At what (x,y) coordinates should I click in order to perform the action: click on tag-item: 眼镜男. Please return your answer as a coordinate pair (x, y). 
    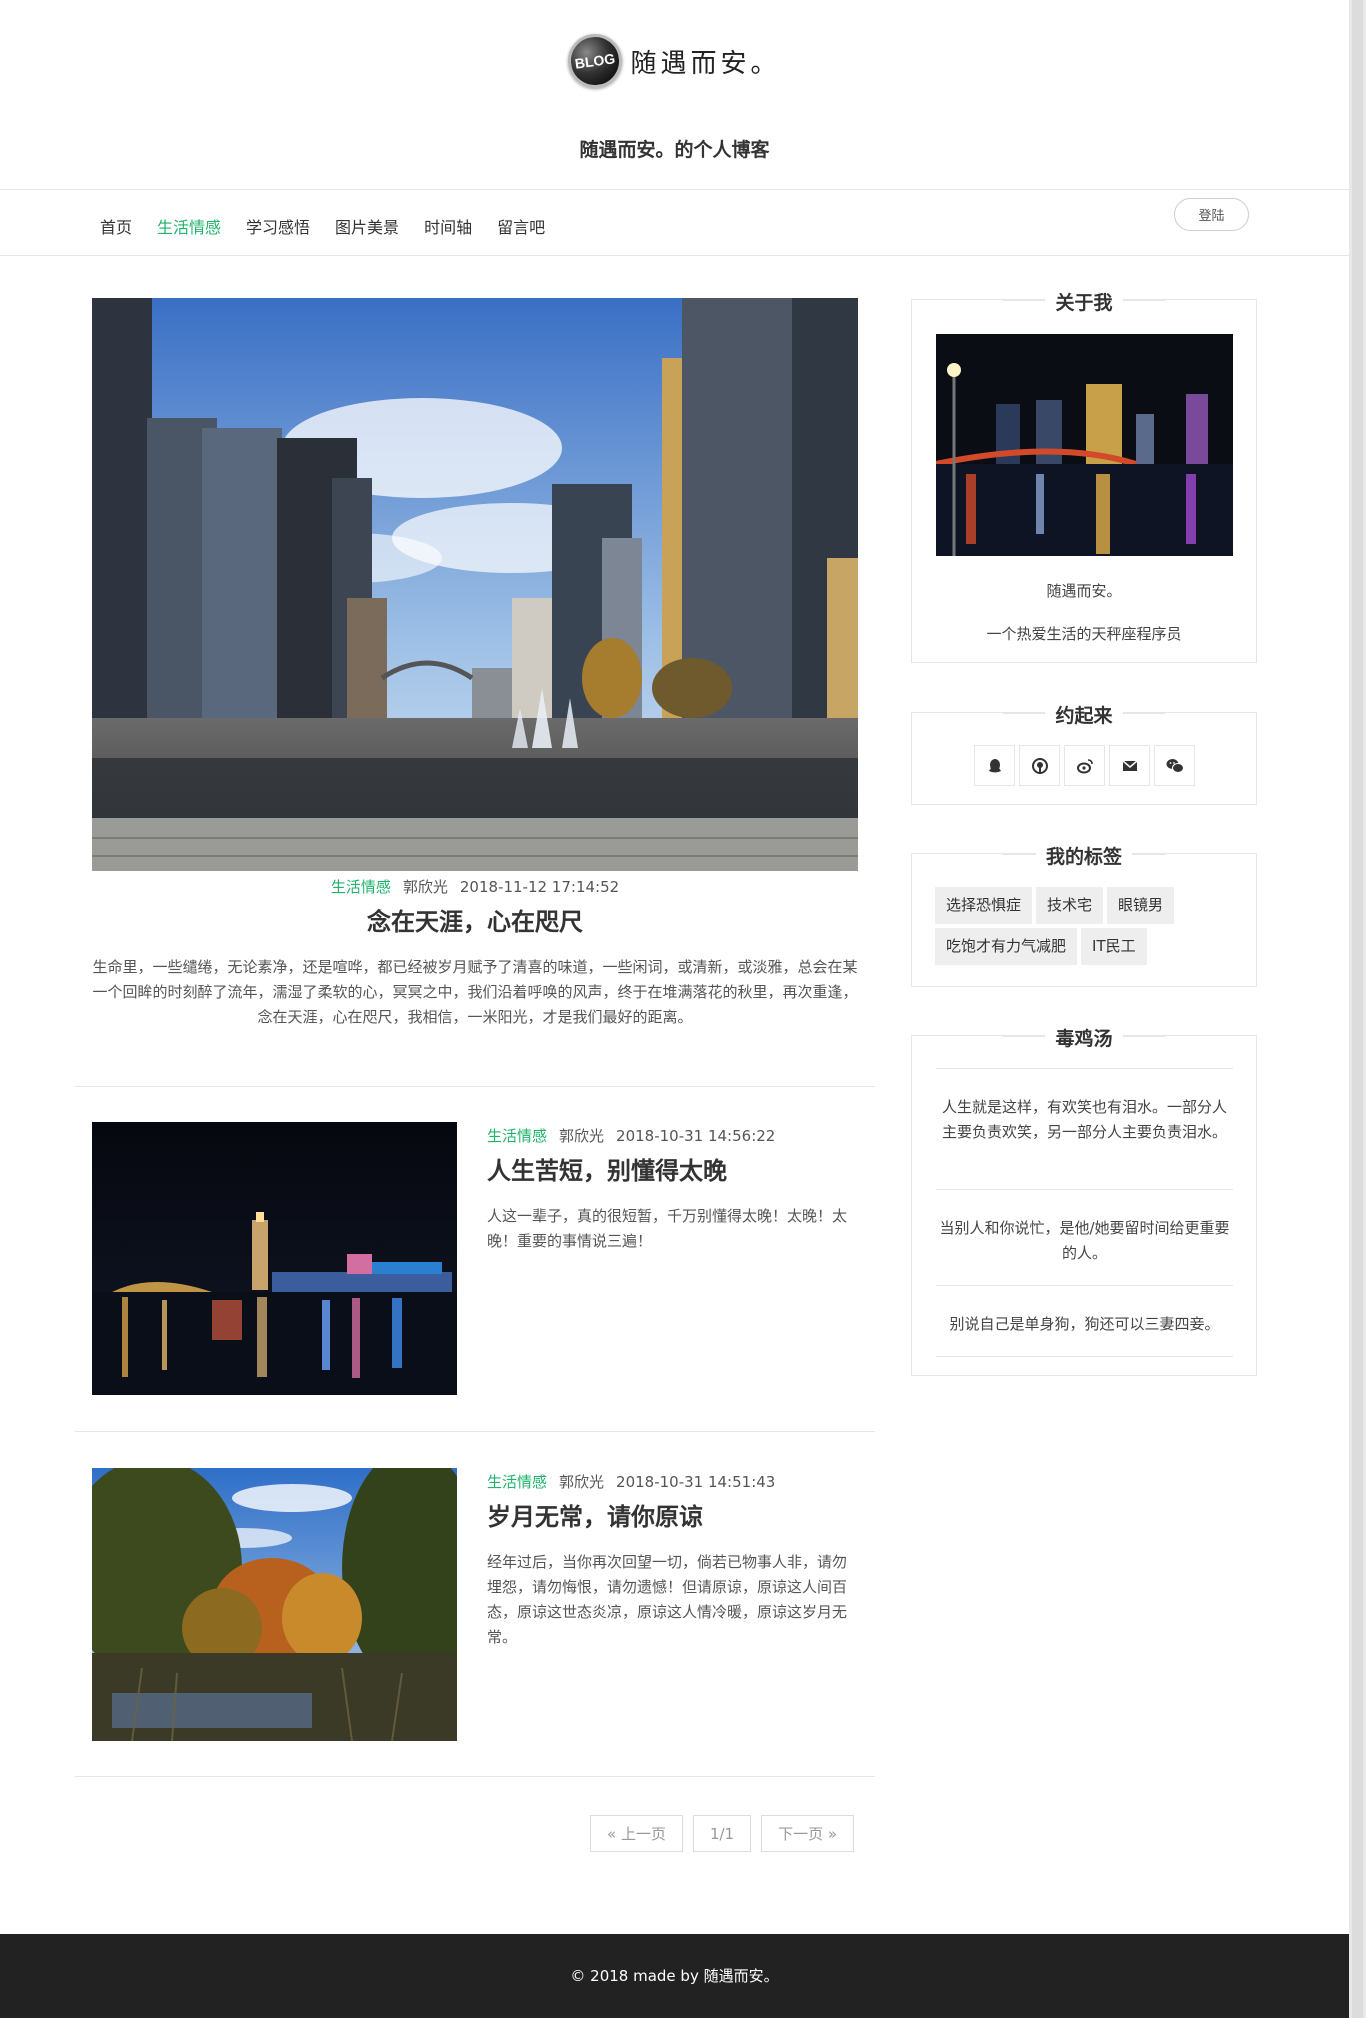
    Looking at the image, I should click on (1141, 905).